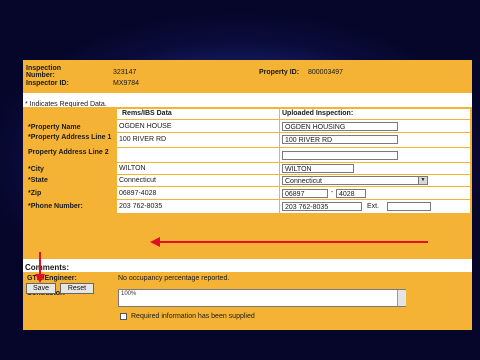  Describe the element at coordinates (40, 267) in the screenshot. I see `arrow-to-save` at that location.